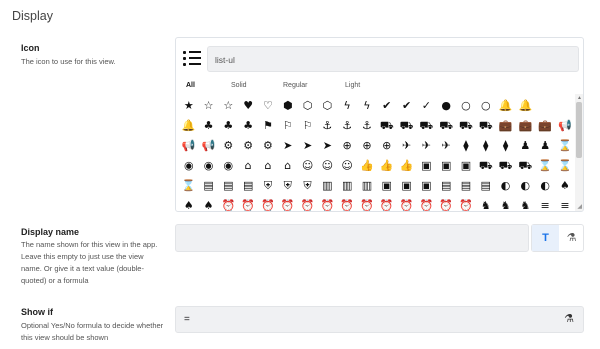  Describe the element at coordinates (268, 106) in the screenshot. I see `icon-option: ♡` at that location.